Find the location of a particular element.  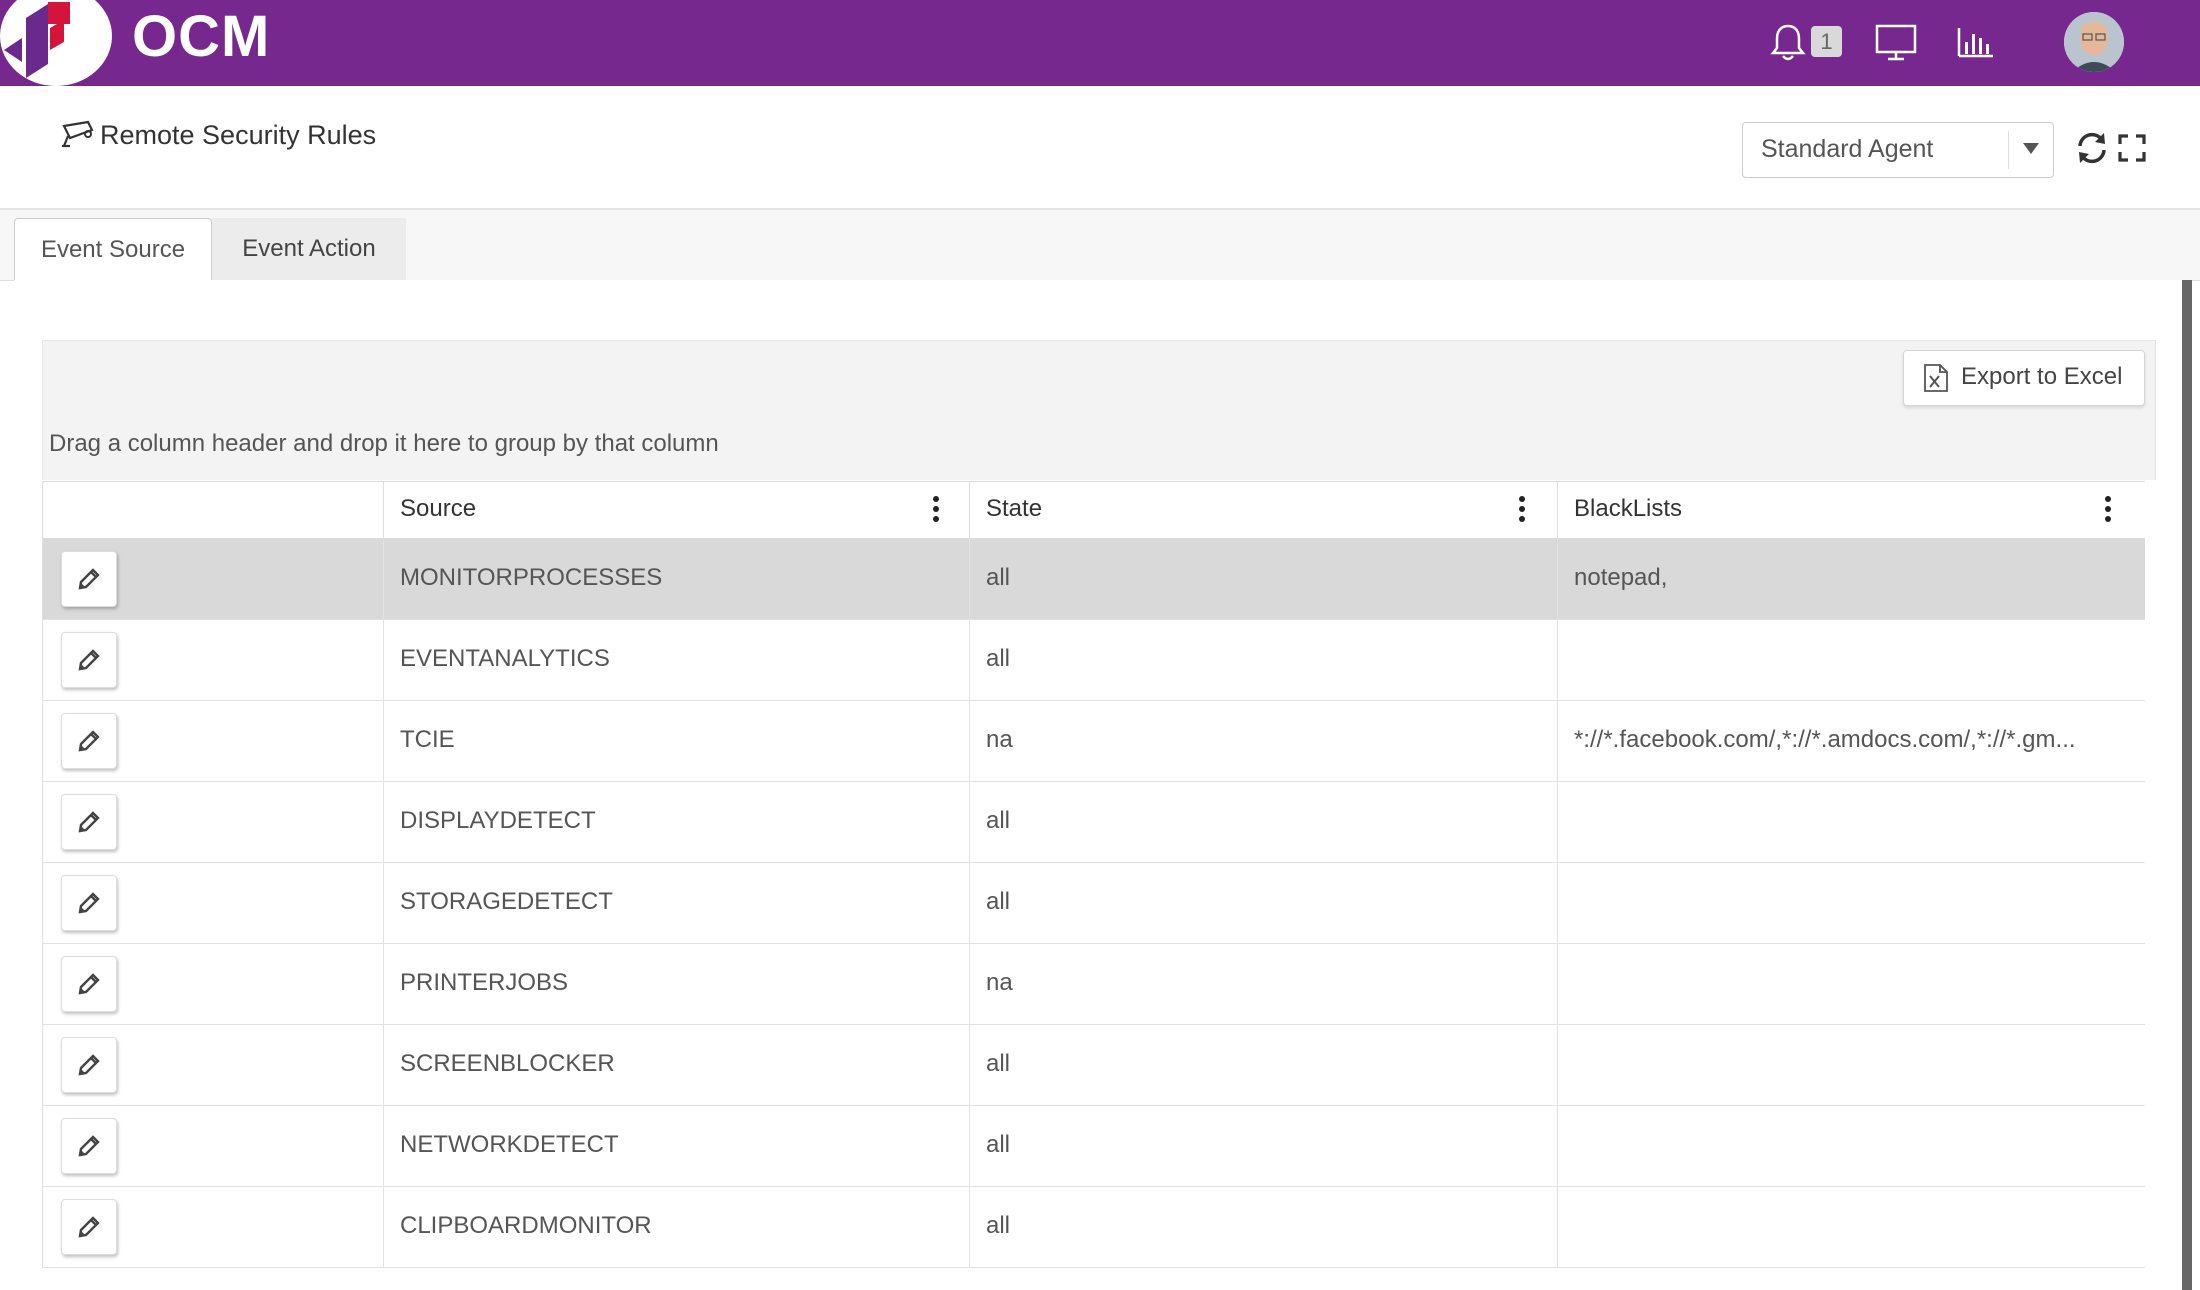

source-value: PRINTERJOBS is located at coordinates (484, 982).